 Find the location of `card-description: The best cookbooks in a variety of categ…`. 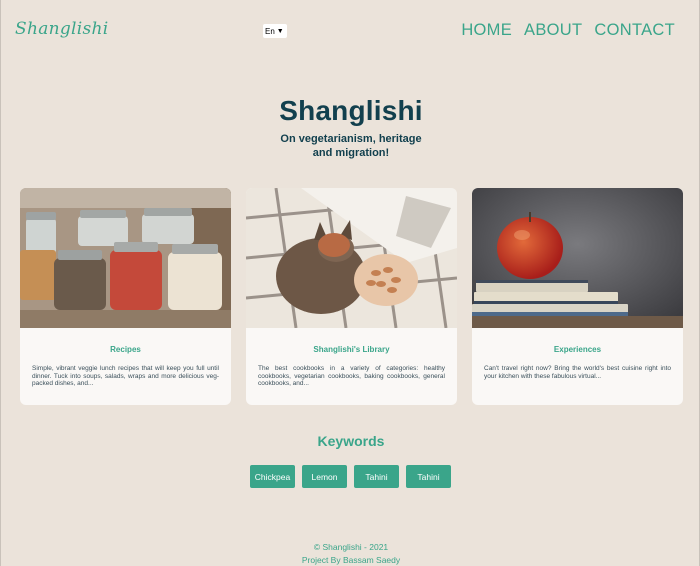

card-description: The best cookbooks in a variety of categ… is located at coordinates (351, 376).